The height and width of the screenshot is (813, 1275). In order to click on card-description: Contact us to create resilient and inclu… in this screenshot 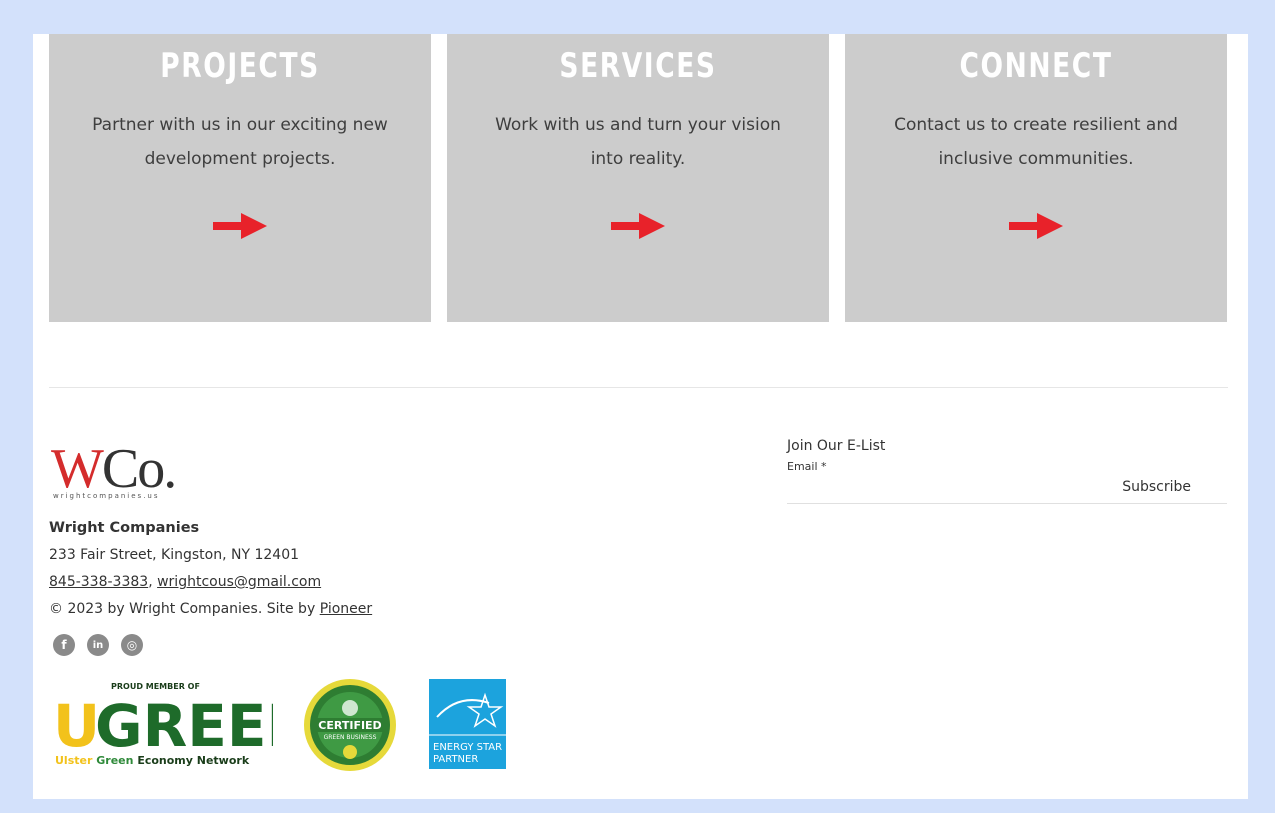, I will do `click(1036, 142)`.